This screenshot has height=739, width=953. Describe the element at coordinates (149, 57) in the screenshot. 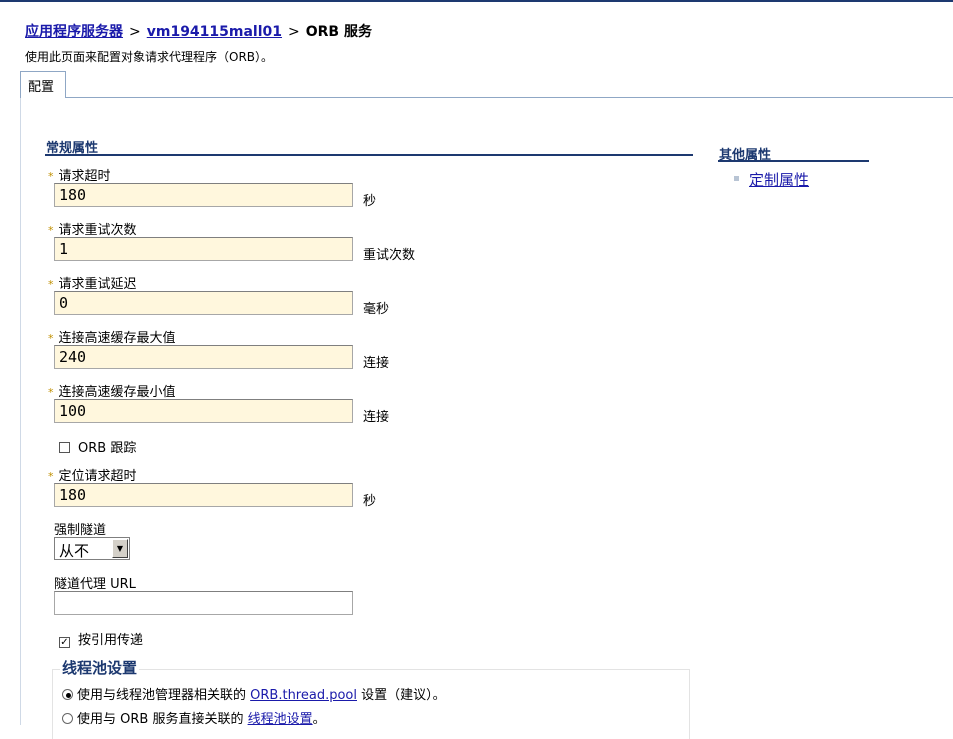

I see `page-description: 使用此页面来配置对象请求代理程序（ORB）。` at that location.